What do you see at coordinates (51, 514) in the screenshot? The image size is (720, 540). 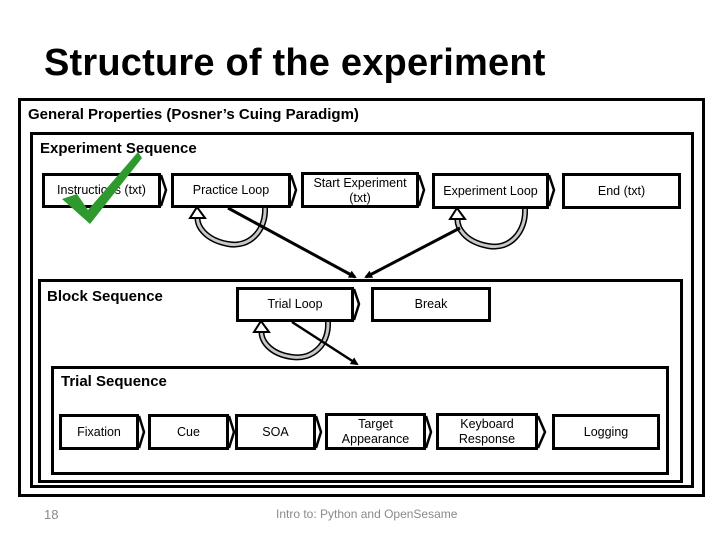 I see `page-number: 18` at bounding box center [51, 514].